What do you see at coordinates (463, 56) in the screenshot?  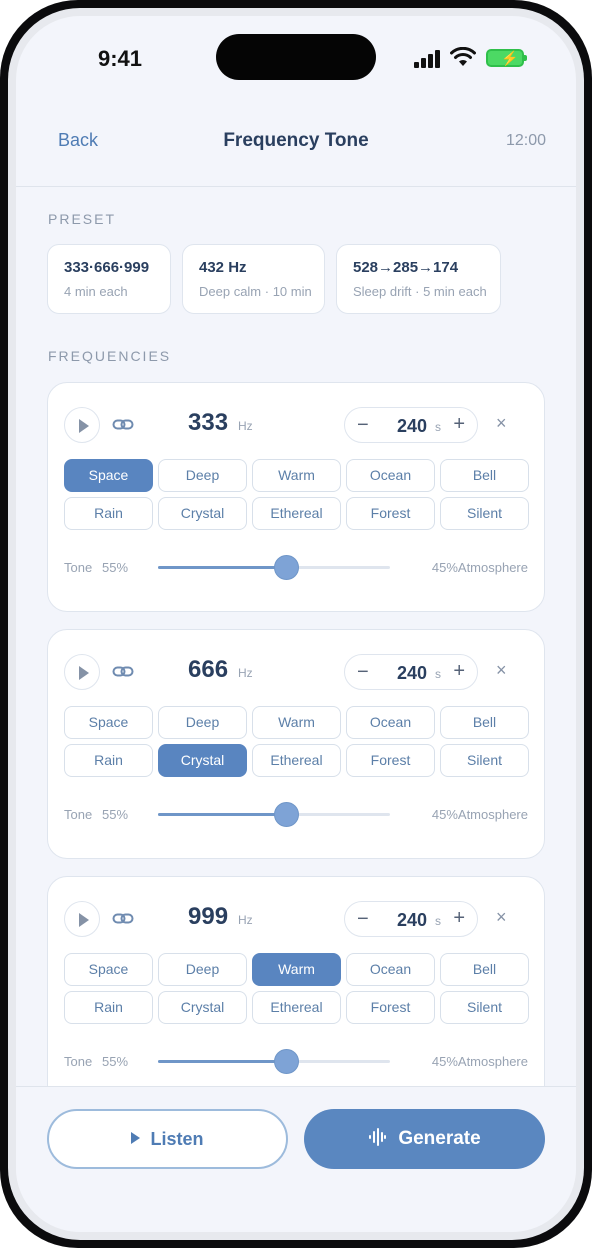 I see `wifi-icon` at bounding box center [463, 56].